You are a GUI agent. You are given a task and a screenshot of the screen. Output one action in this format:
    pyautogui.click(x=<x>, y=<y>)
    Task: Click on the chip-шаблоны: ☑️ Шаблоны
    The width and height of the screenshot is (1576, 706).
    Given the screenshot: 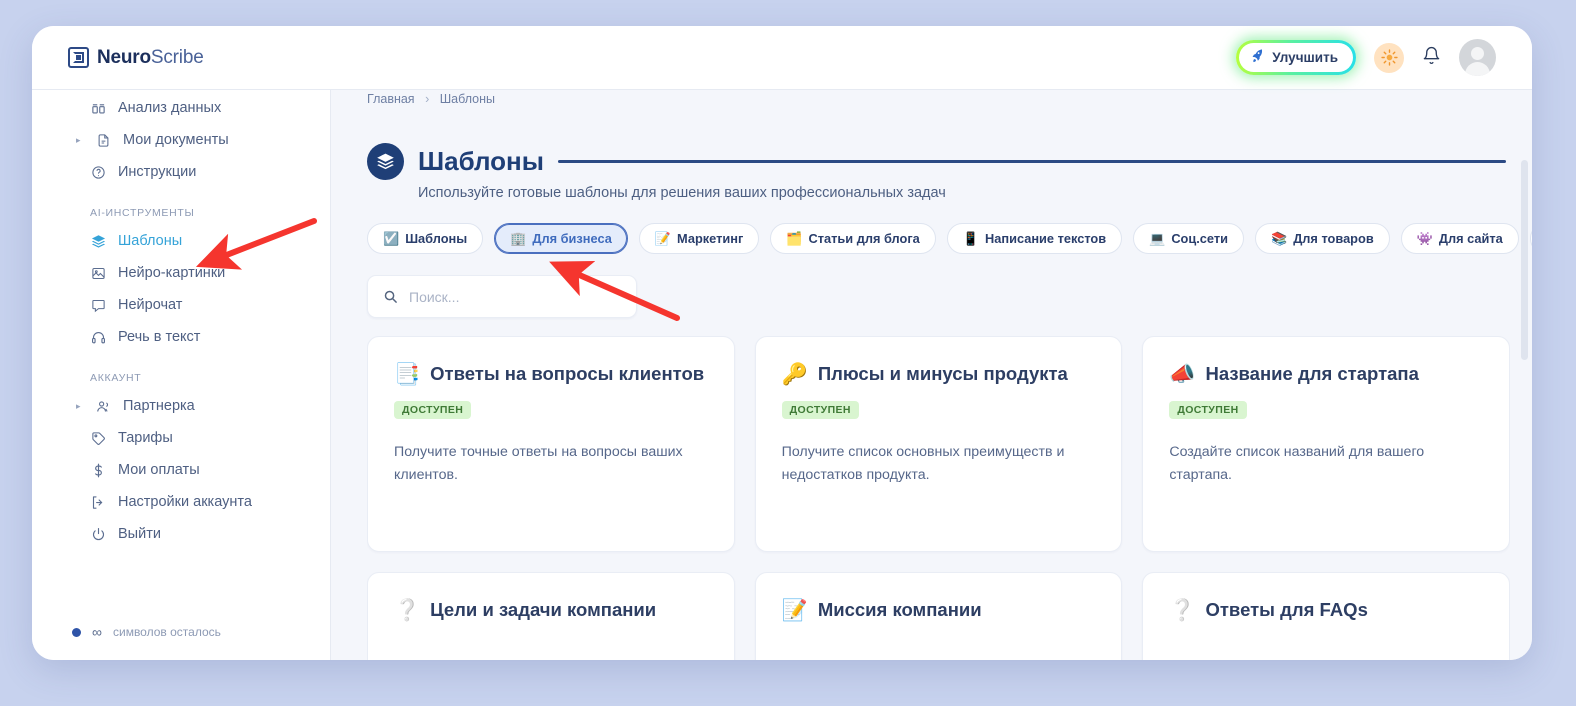 What is the action you would take?
    pyautogui.click(x=425, y=238)
    